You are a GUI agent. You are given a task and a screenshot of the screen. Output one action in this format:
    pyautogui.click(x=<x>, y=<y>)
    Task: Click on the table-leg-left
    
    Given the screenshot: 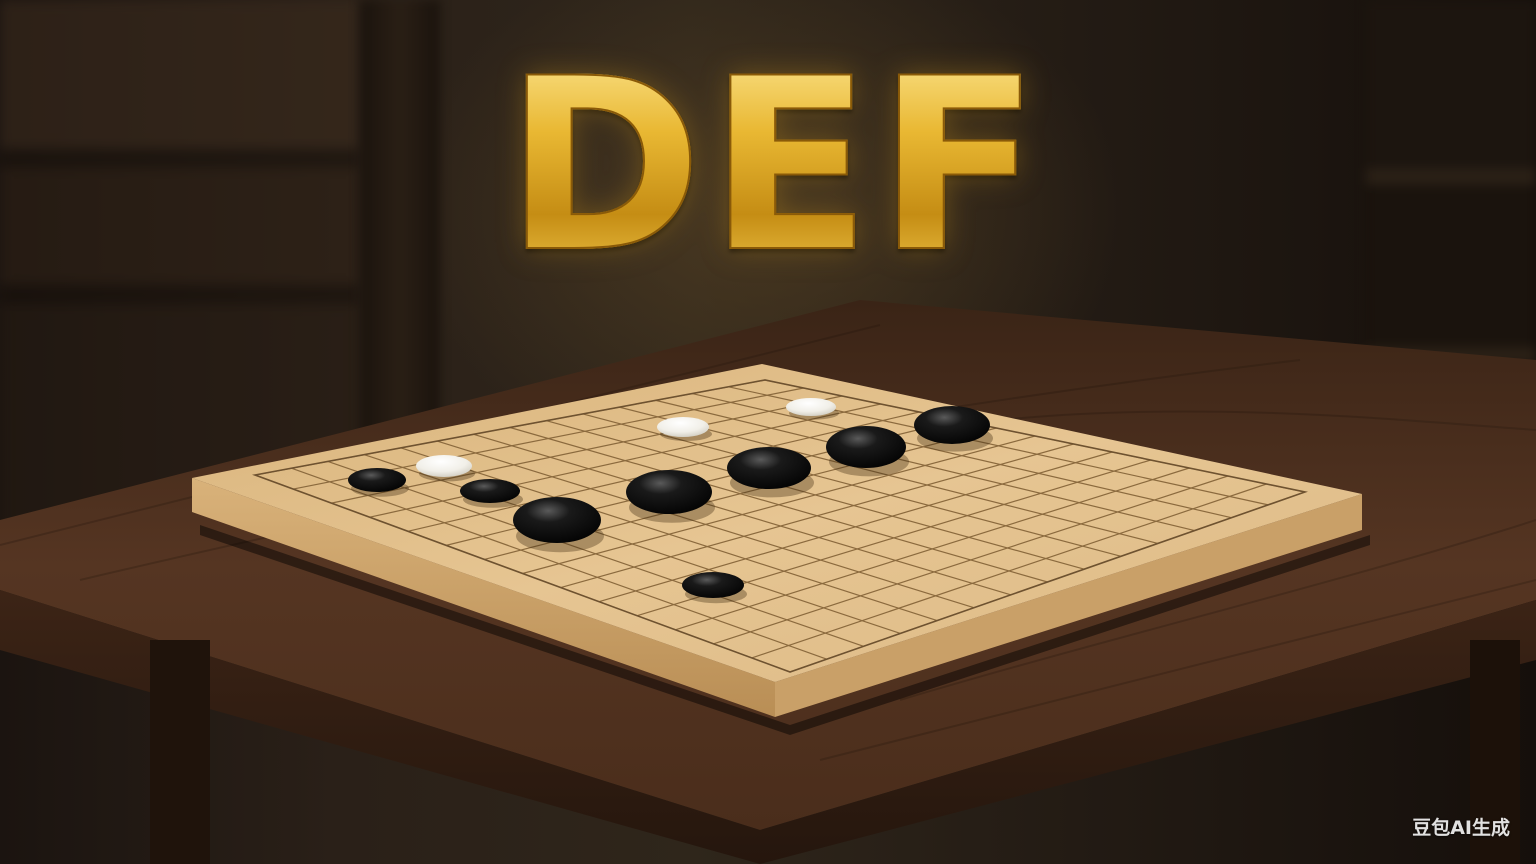 What is the action you would take?
    pyautogui.click(x=180, y=752)
    